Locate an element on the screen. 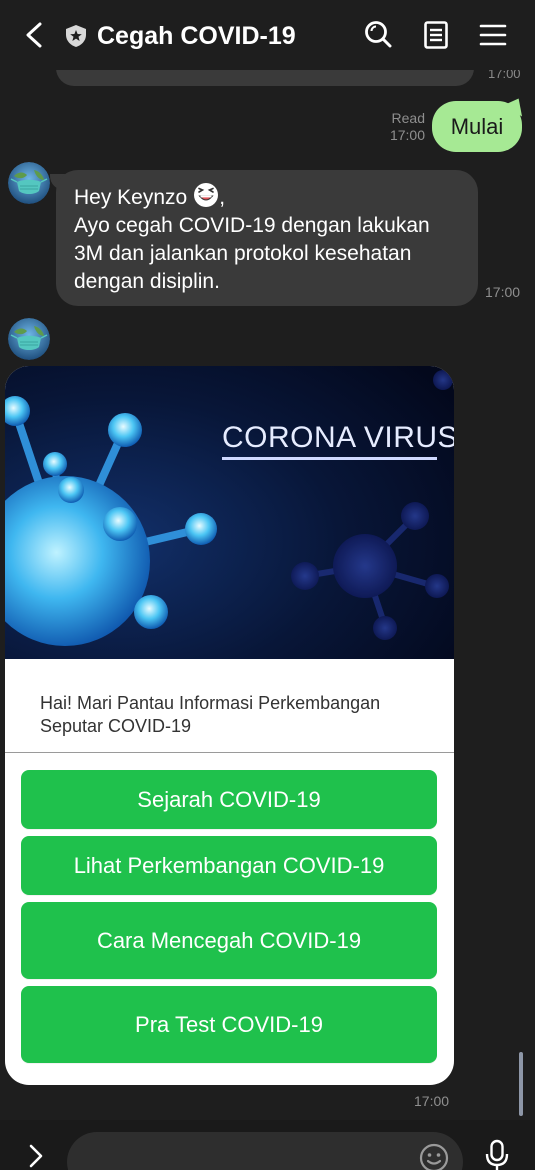  microphone-icon is located at coordinates (497, 1154).